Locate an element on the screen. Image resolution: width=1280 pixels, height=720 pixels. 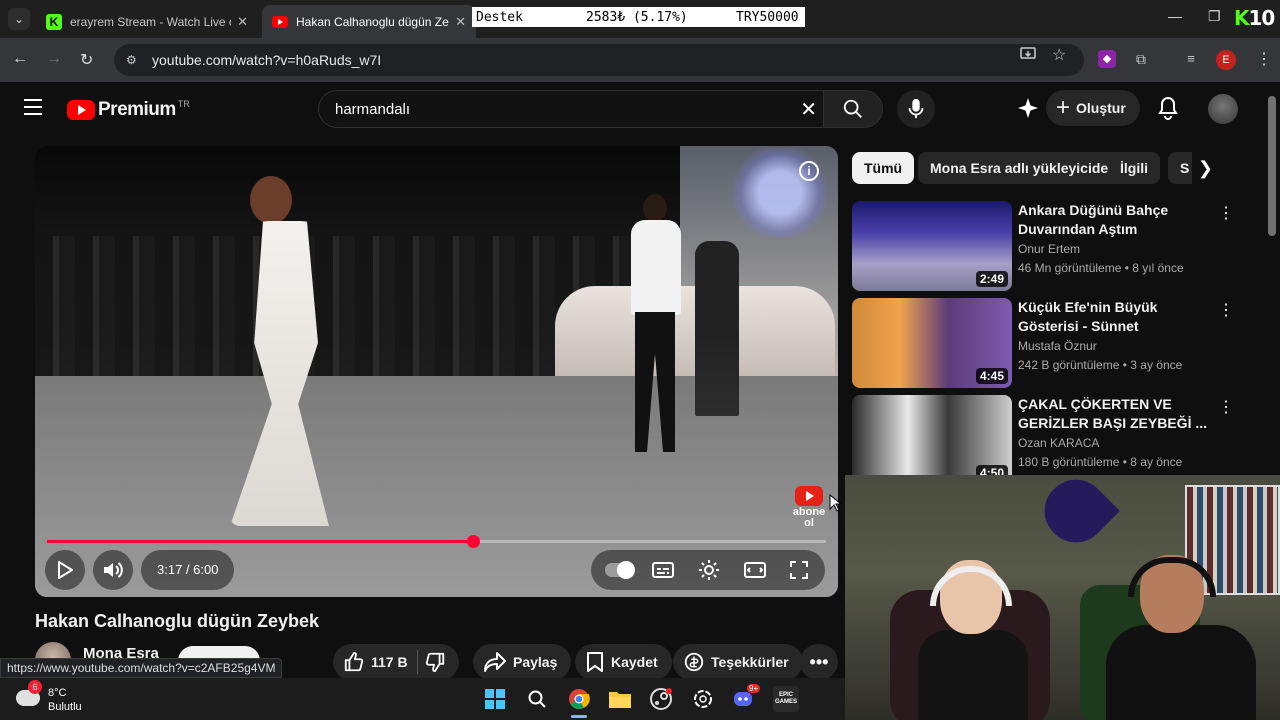
chip-more: S is located at coordinates (1180, 168).